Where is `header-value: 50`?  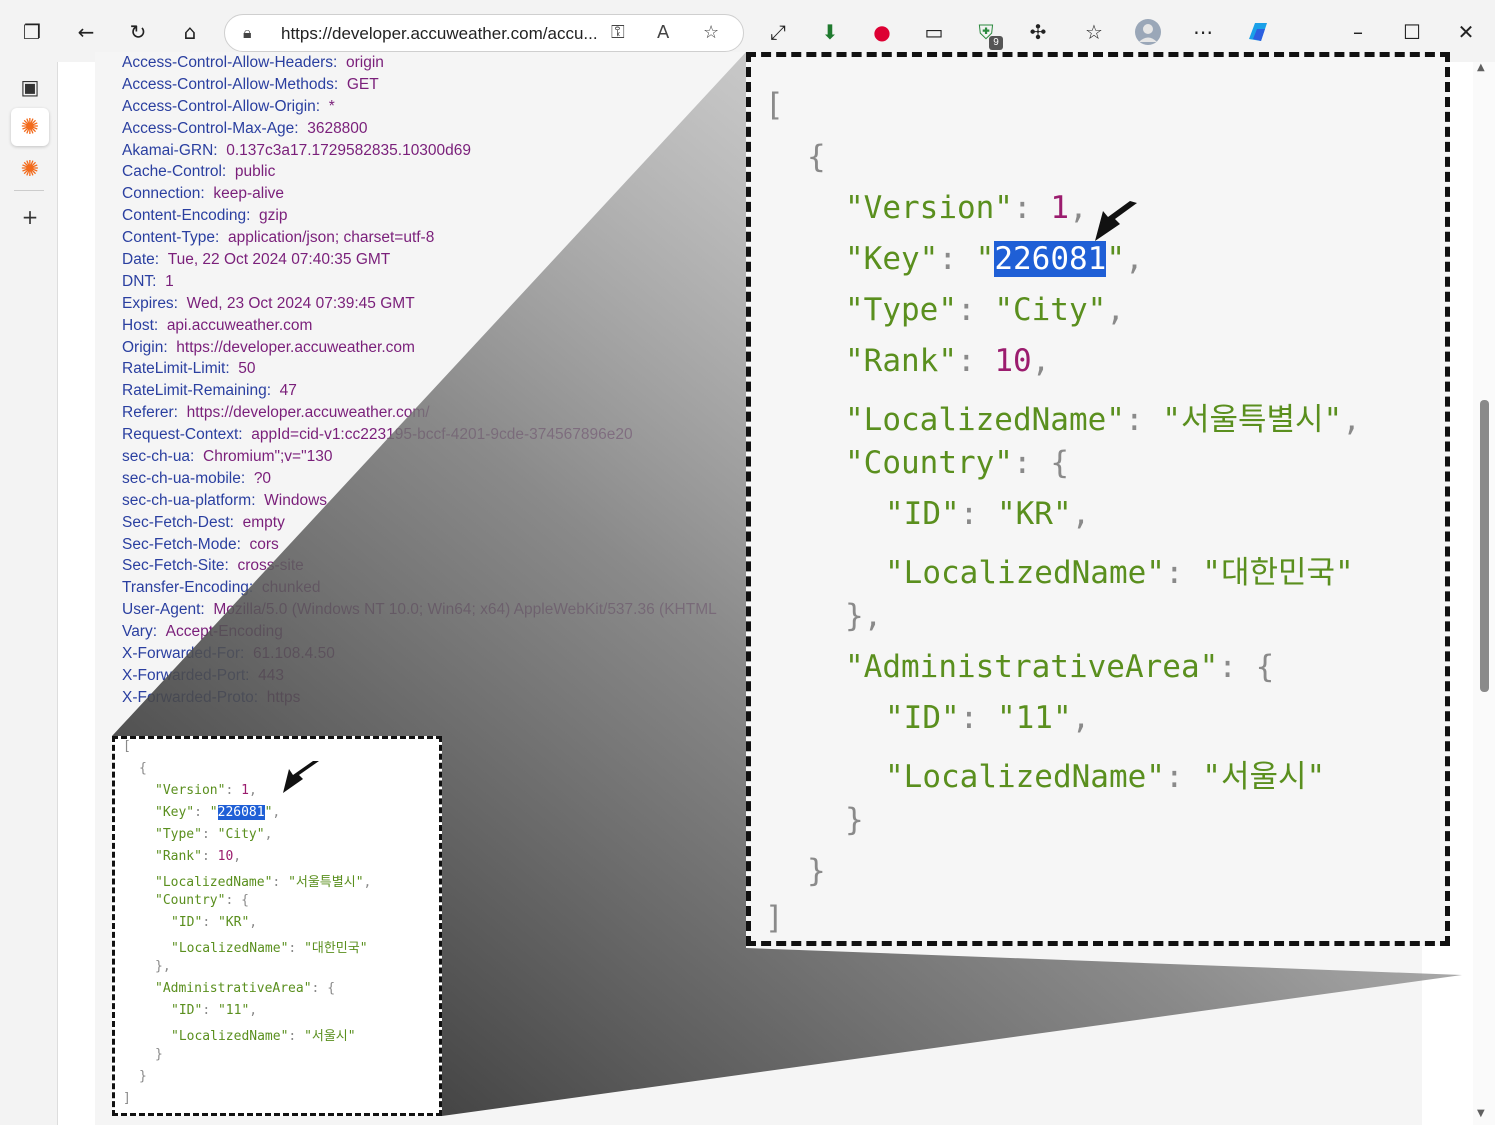 header-value: 50 is located at coordinates (247, 369).